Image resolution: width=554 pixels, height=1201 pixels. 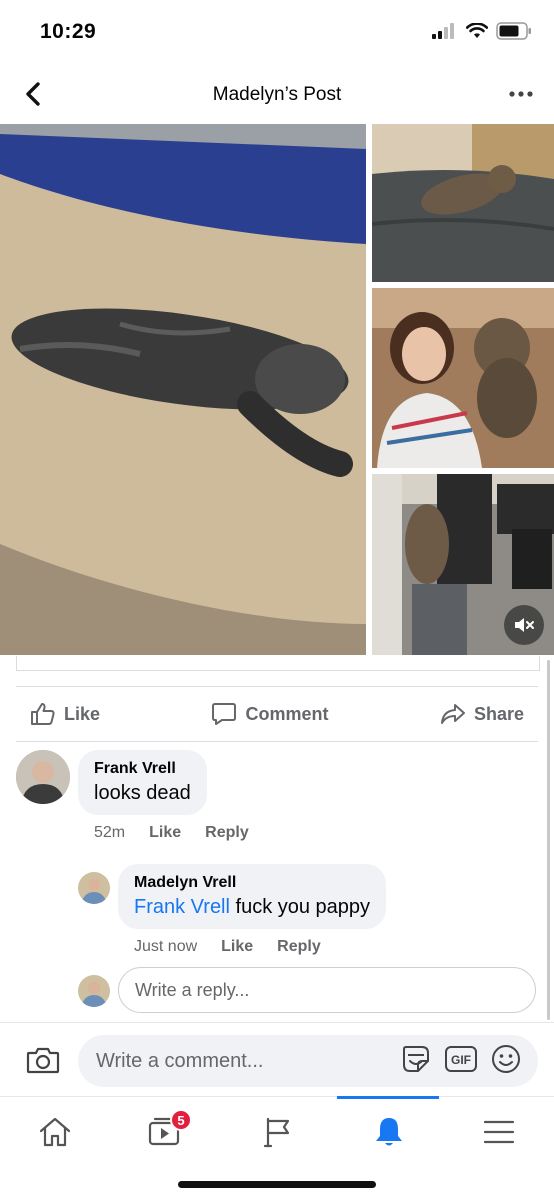 I want to click on status-bar: 10:29, so click(x=277, y=32).